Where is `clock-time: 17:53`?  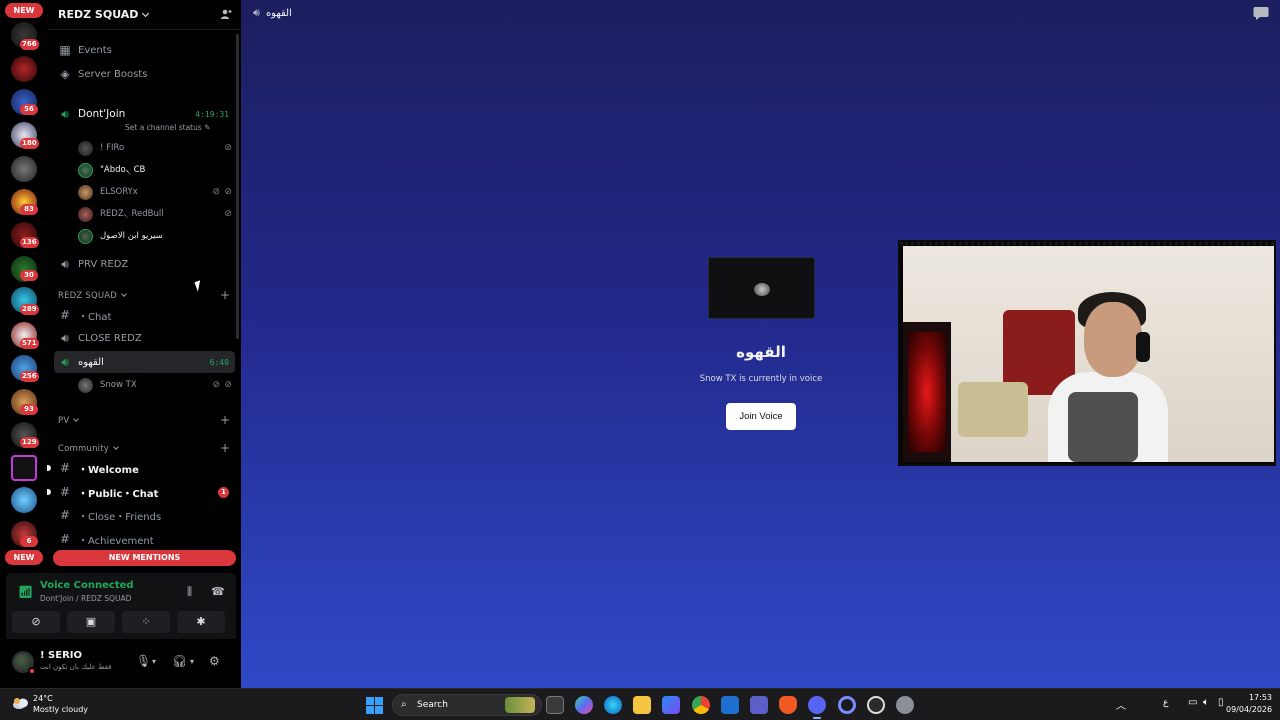
clock-time: 17:53 is located at coordinates (1254, 697).